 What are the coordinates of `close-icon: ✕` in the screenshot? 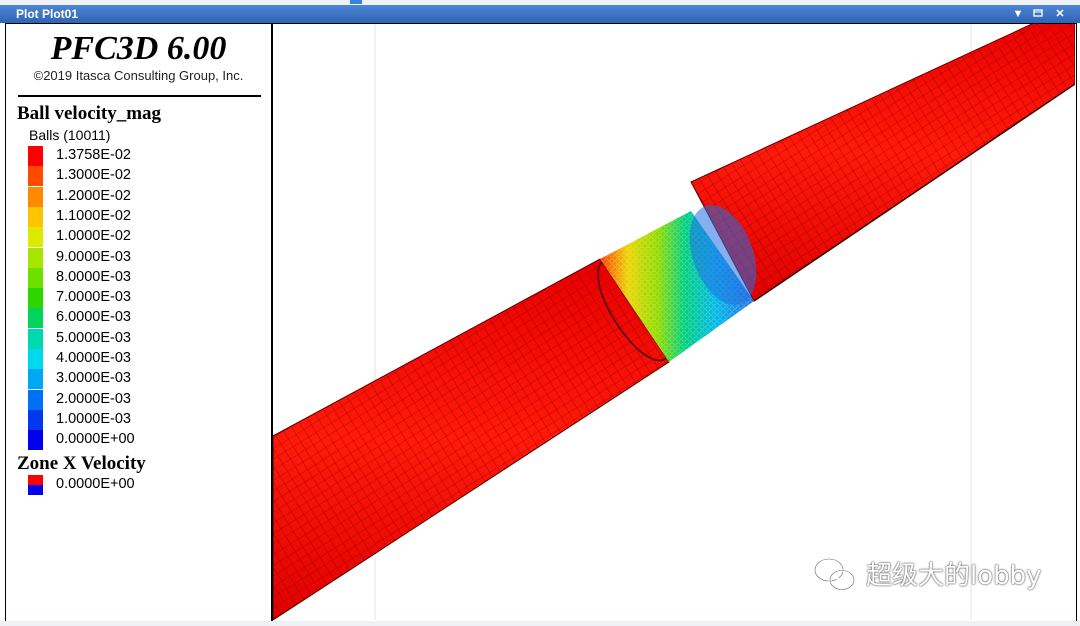 It's located at (1060, 14).